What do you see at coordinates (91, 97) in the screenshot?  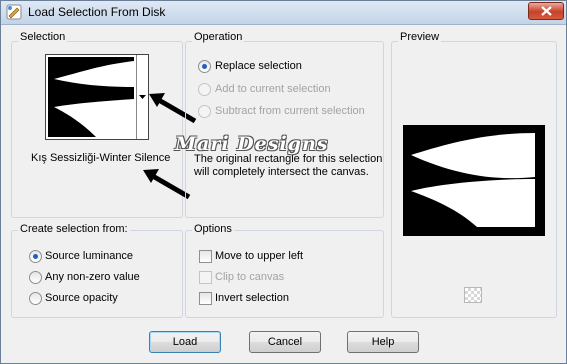 I see `selection-thumbnail-image` at bounding box center [91, 97].